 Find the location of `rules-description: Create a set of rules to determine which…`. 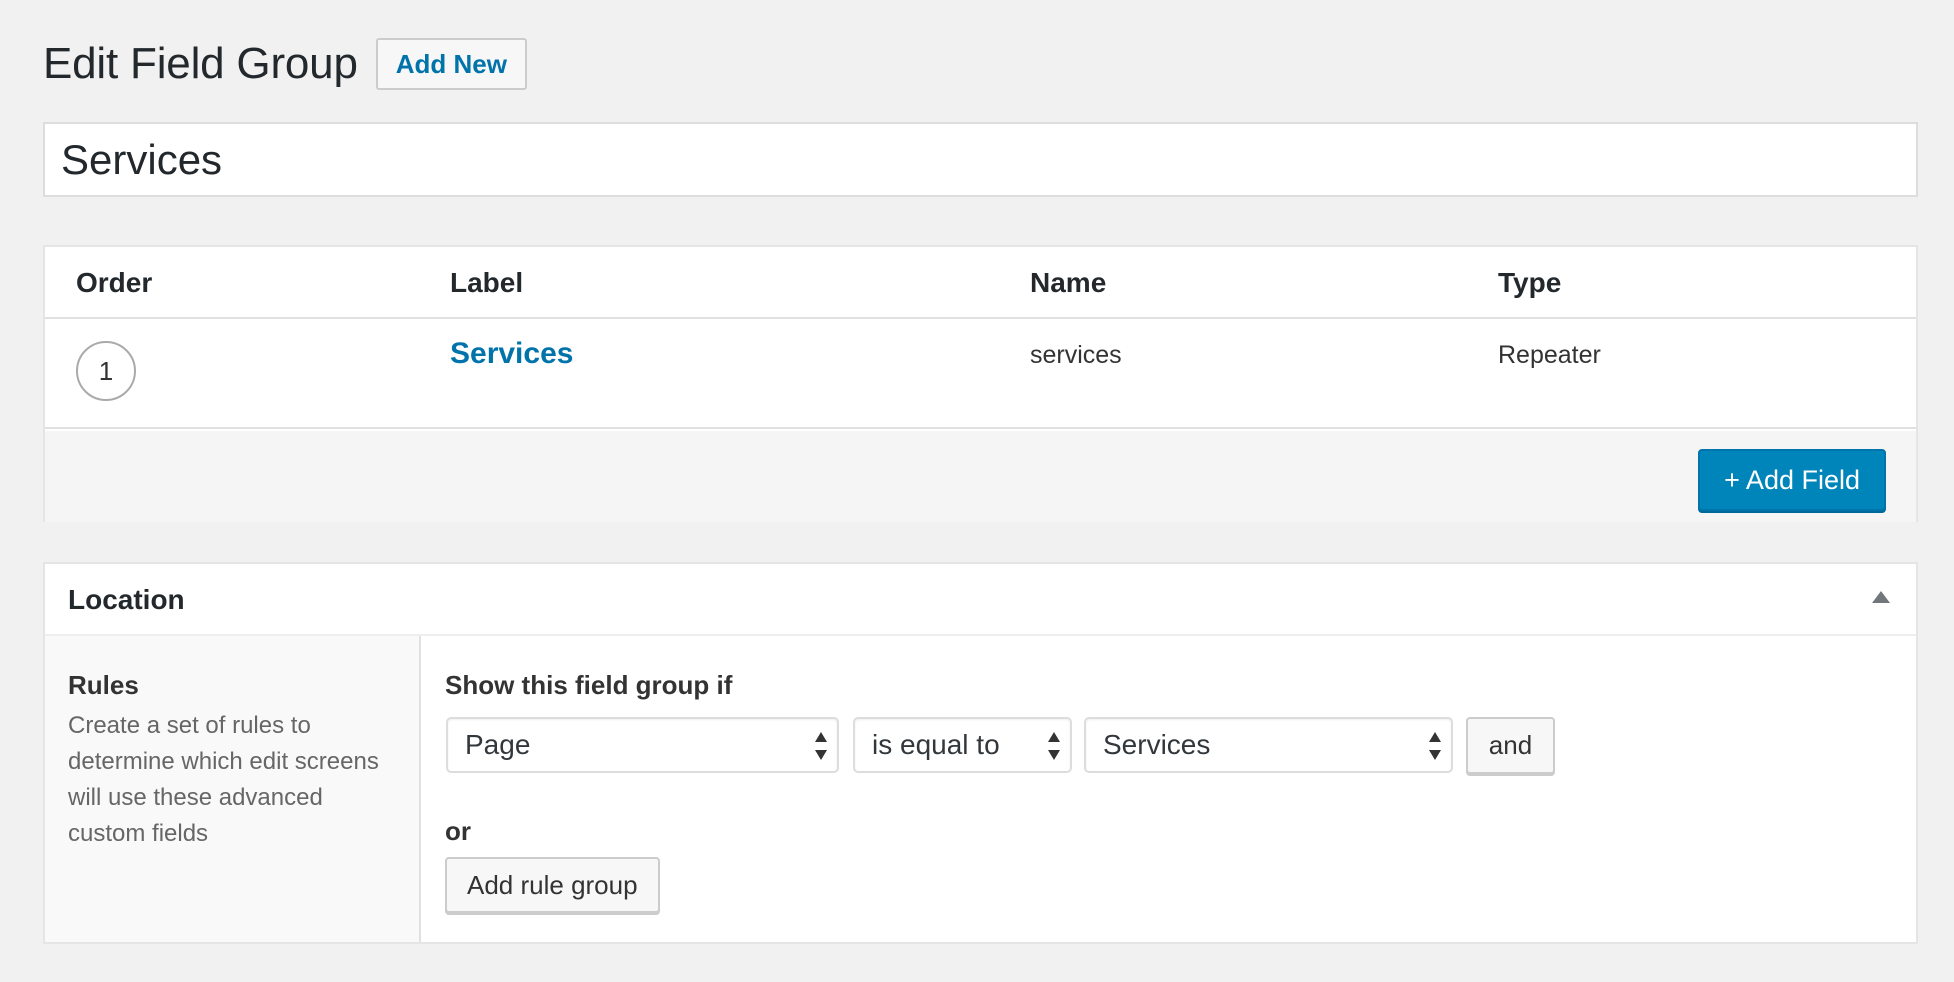

rules-description: Create a set of rules to determine which… is located at coordinates (223, 779).